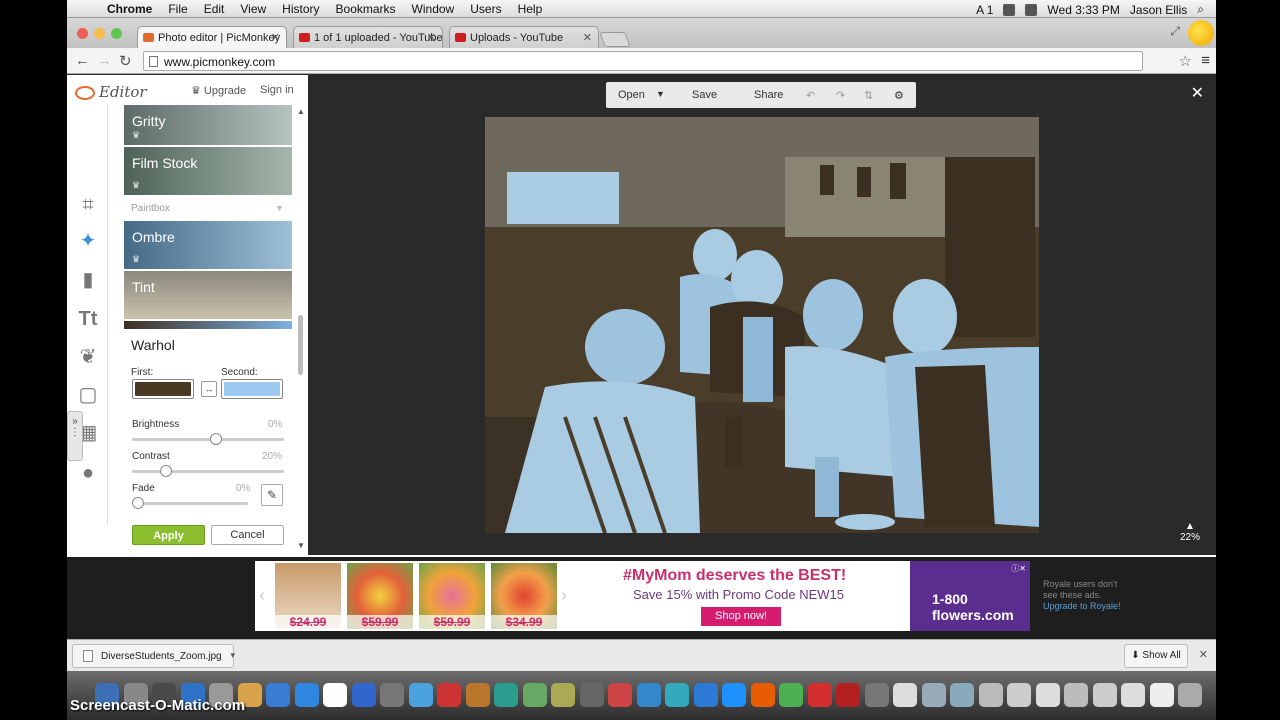 The width and height of the screenshot is (1280, 720). What do you see at coordinates (208, 295) in the screenshot?
I see `effect-tint: Tint` at bounding box center [208, 295].